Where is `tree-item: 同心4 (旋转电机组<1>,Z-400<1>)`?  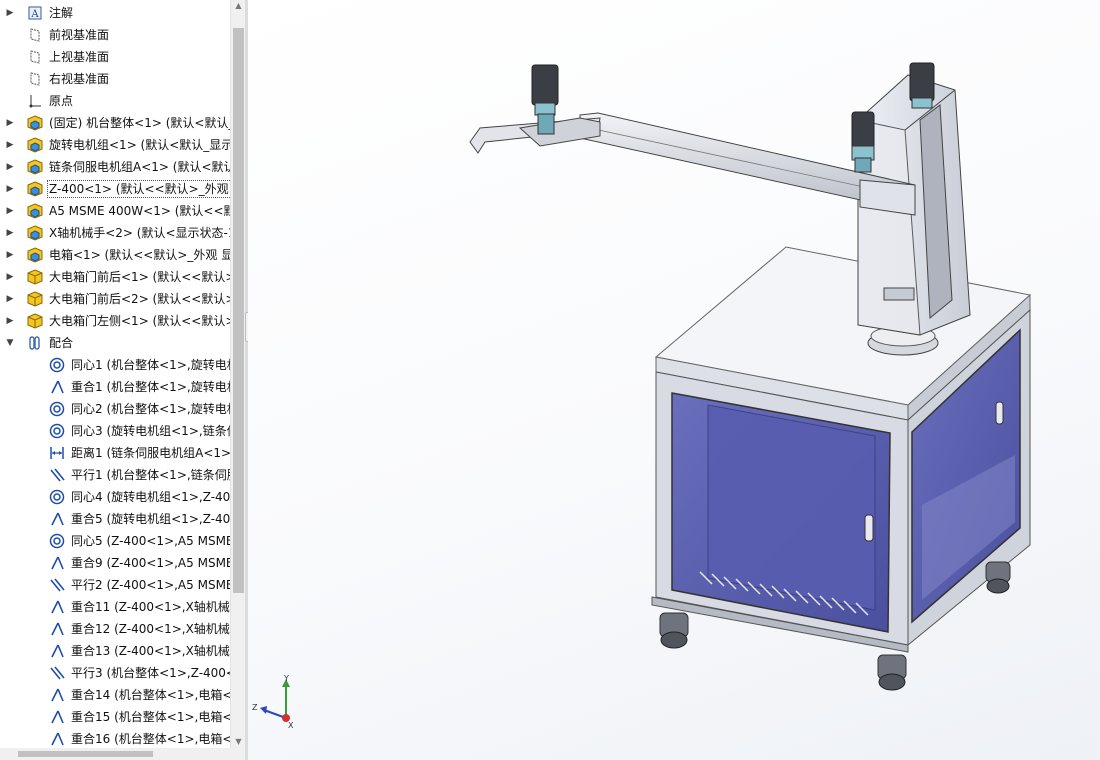
tree-item: 同心4 (旋转电机组<1>,Z-400<1>) is located at coordinates (115, 497).